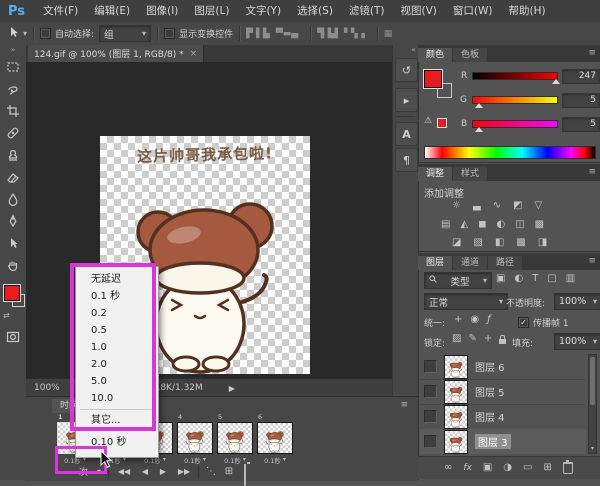  What do you see at coordinates (170, 33) in the screenshot?
I see `show-transform-checkbox` at bounding box center [170, 33].